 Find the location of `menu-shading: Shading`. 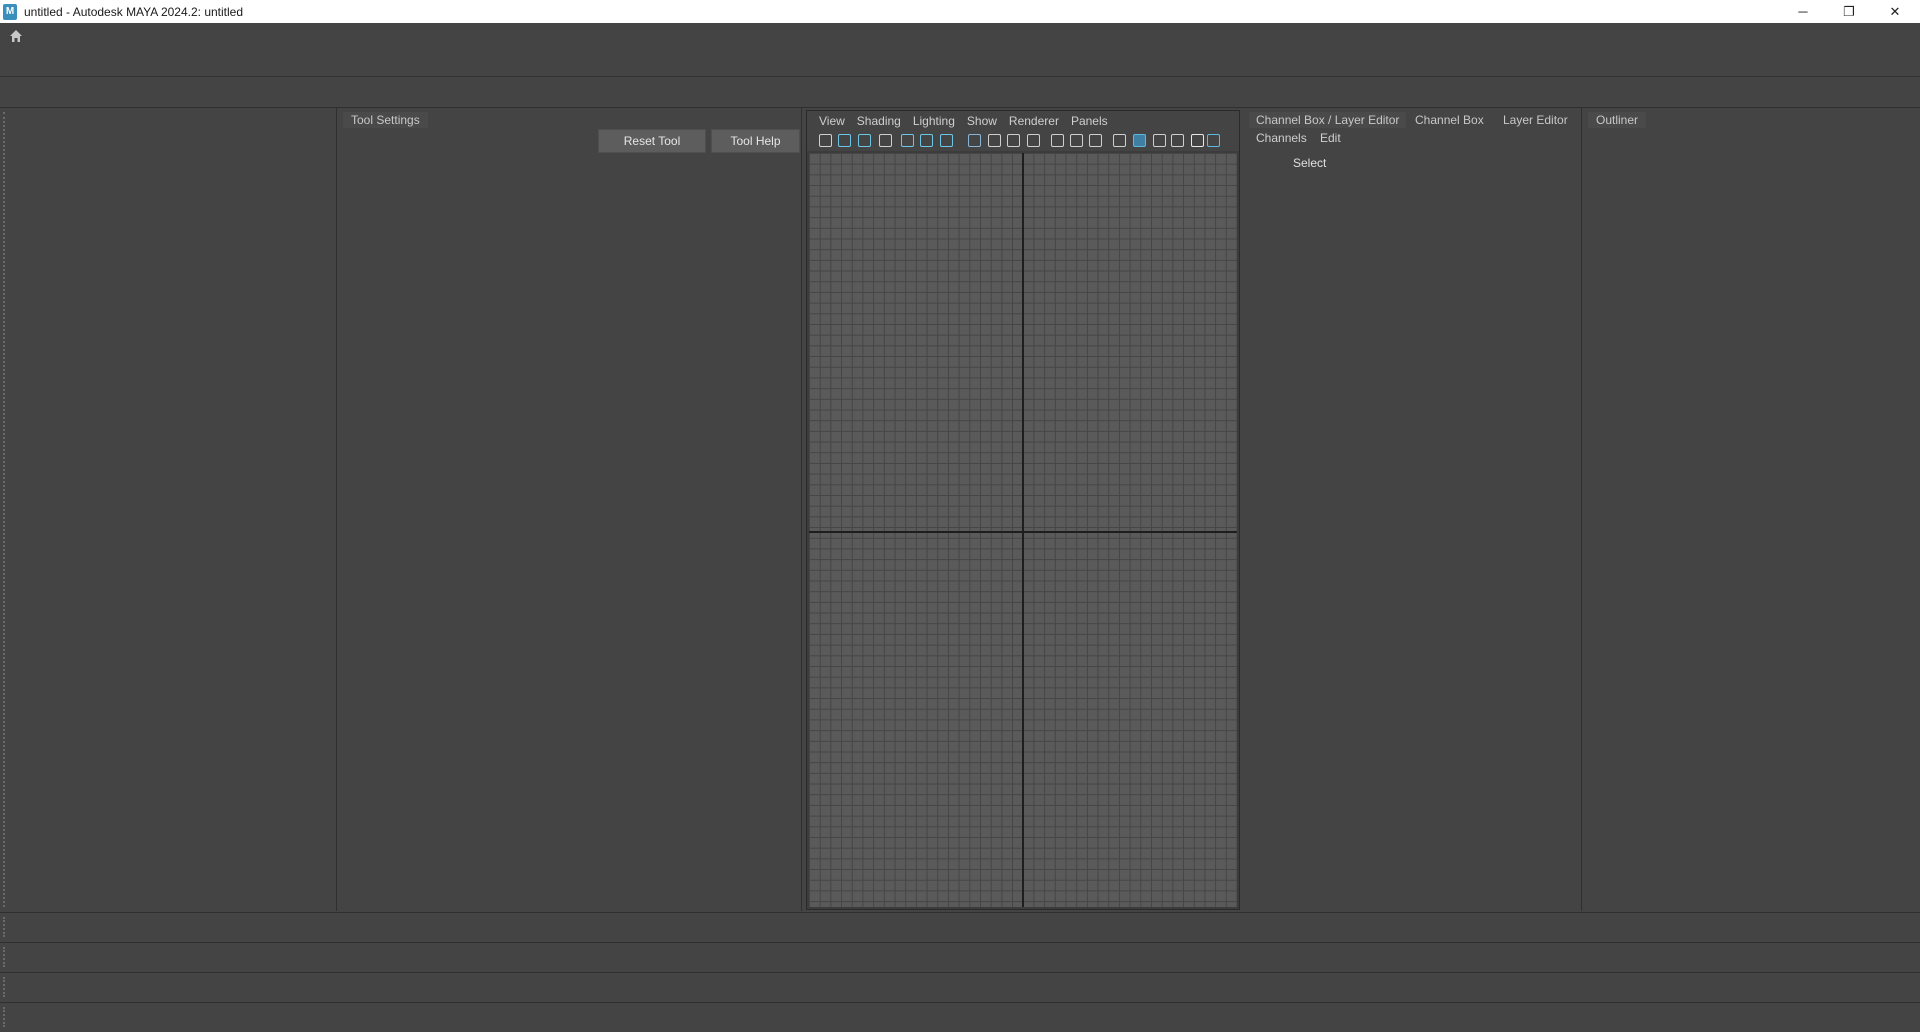

menu-shading: Shading is located at coordinates (879, 121).